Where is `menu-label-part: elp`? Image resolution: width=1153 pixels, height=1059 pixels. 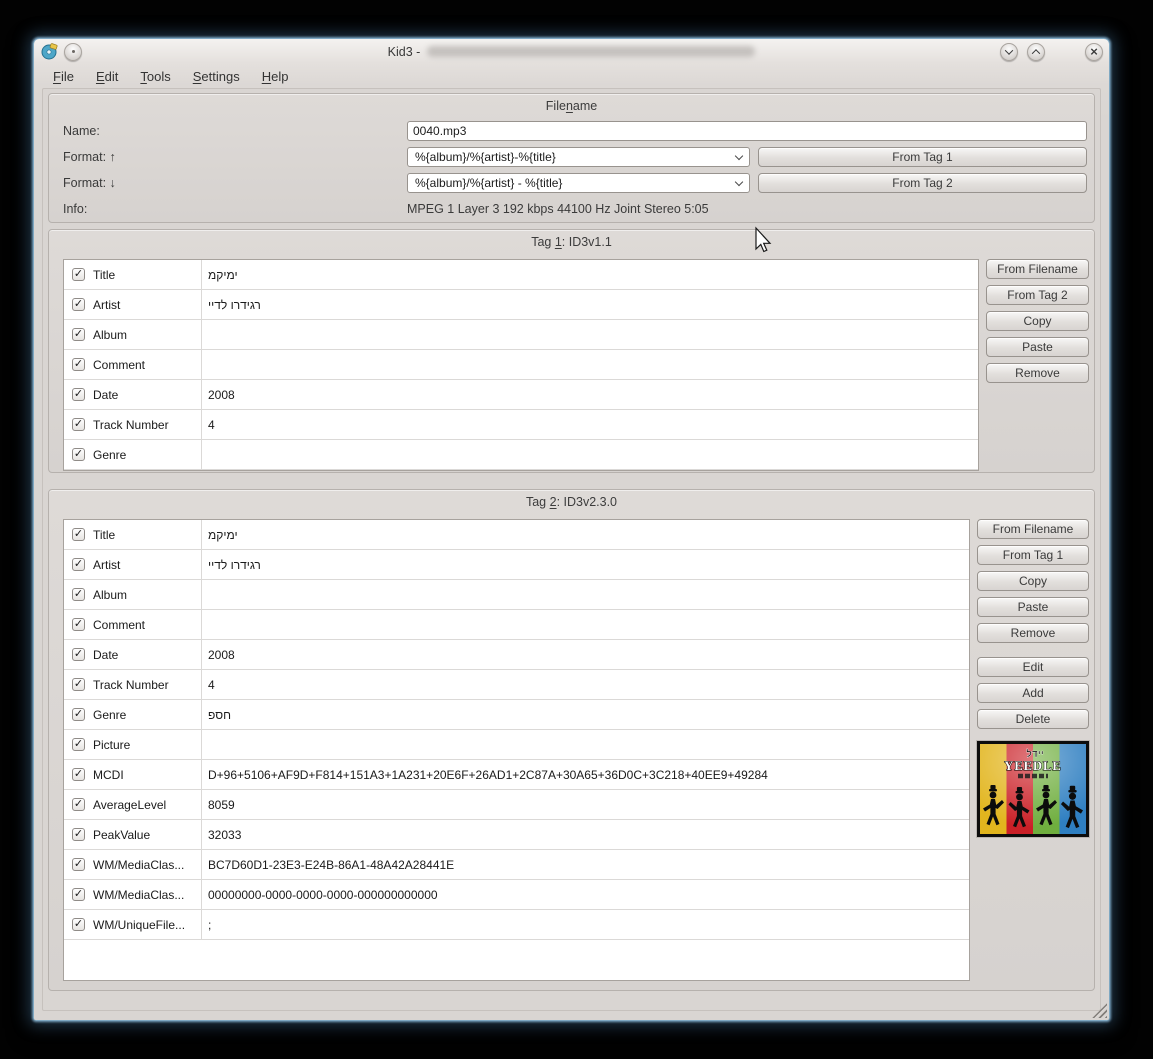 menu-label-part: elp is located at coordinates (280, 76).